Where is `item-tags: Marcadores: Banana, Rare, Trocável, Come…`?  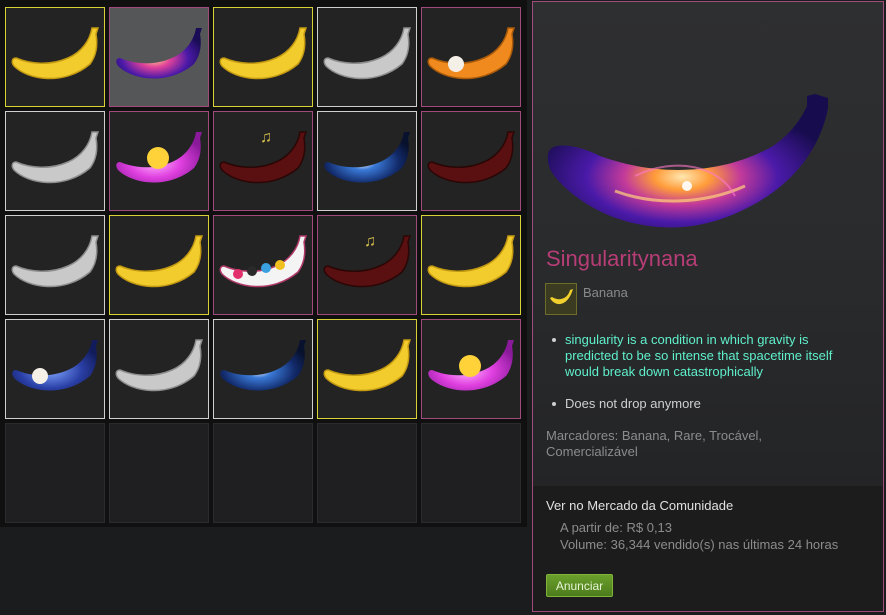
item-tags: Marcadores: Banana, Rare, Trocável, Come… is located at coordinates (654, 443).